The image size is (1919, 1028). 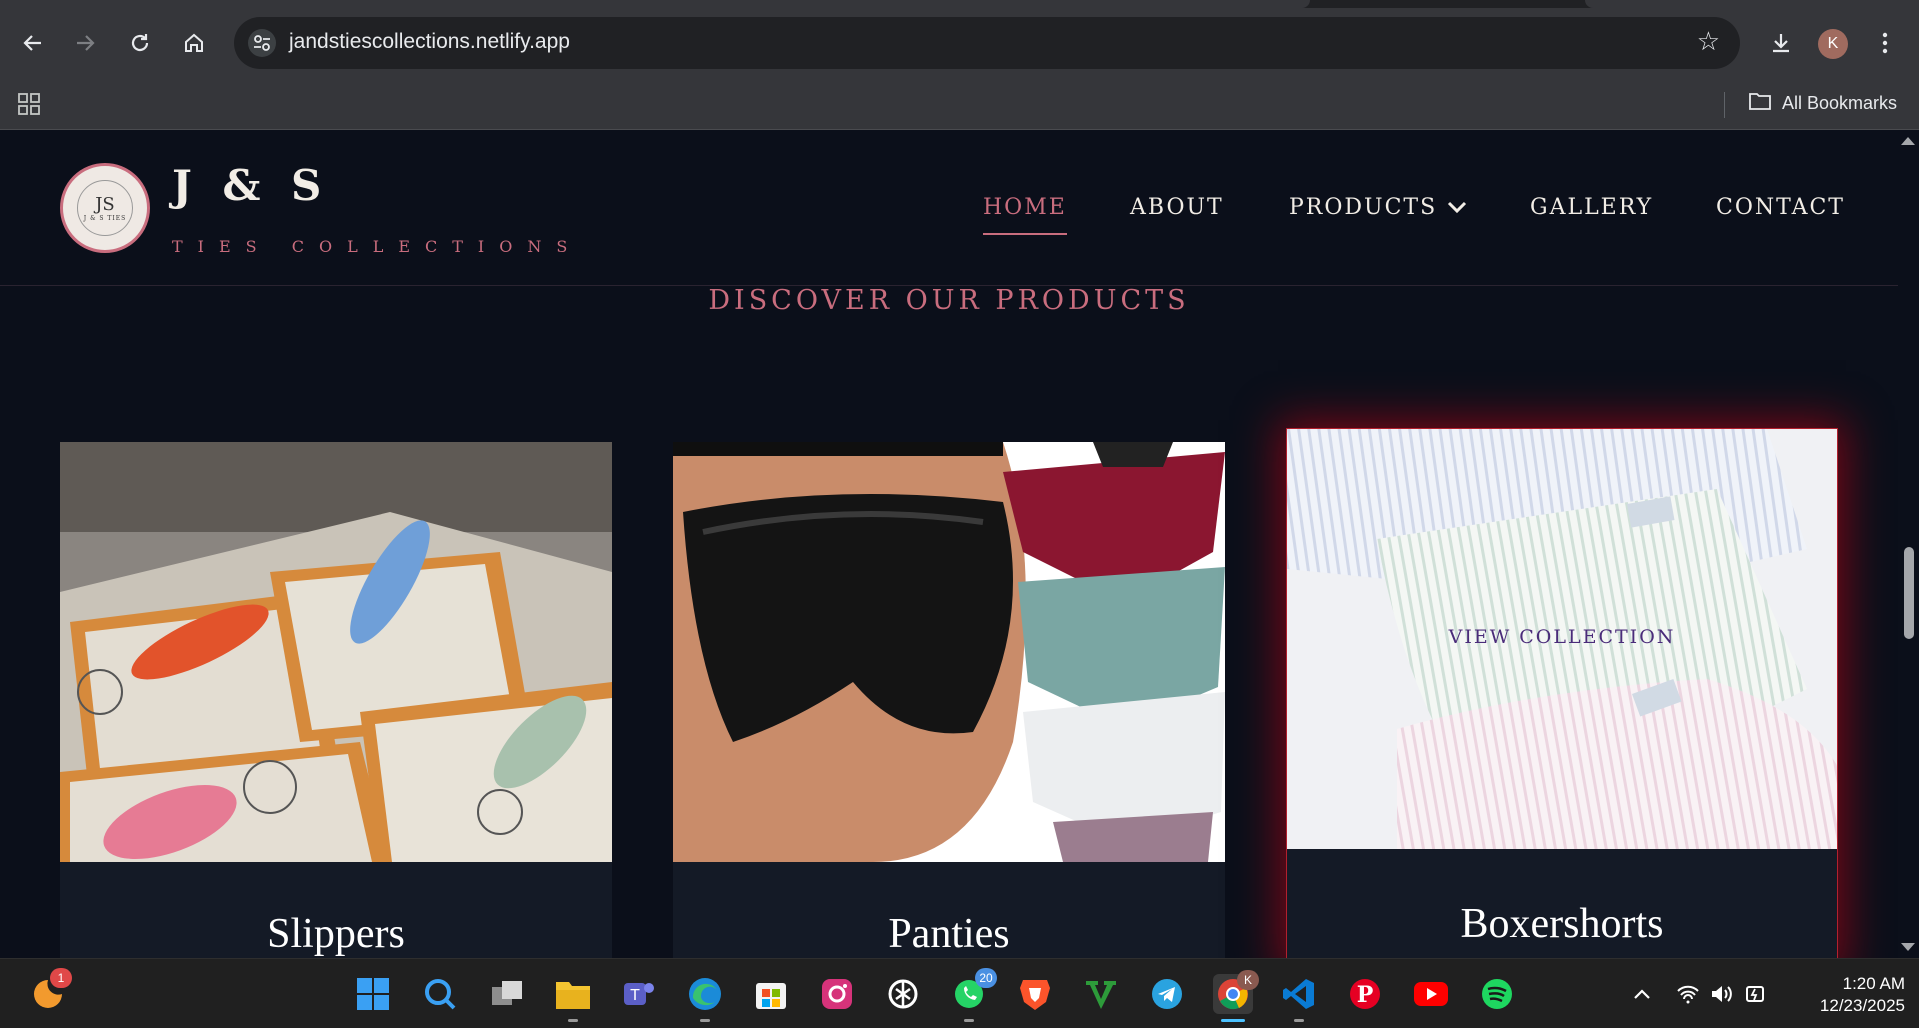 What do you see at coordinates (1167, 994) in the screenshot?
I see `telegram-icon` at bounding box center [1167, 994].